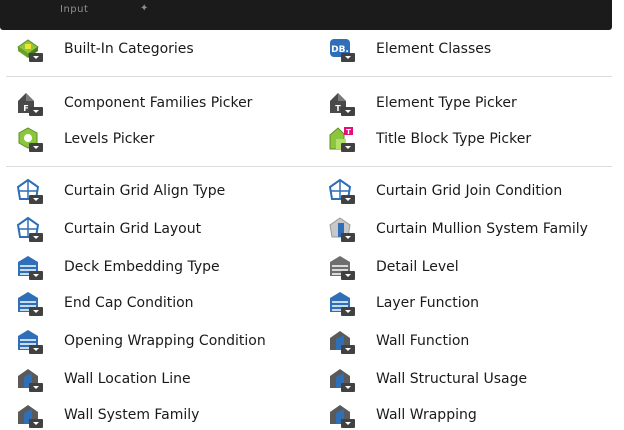 Image resolution: width=624 pixels, height=430 pixels. What do you see at coordinates (132, 415) in the screenshot?
I see `node-label: Wall System Family` at bounding box center [132, 415].